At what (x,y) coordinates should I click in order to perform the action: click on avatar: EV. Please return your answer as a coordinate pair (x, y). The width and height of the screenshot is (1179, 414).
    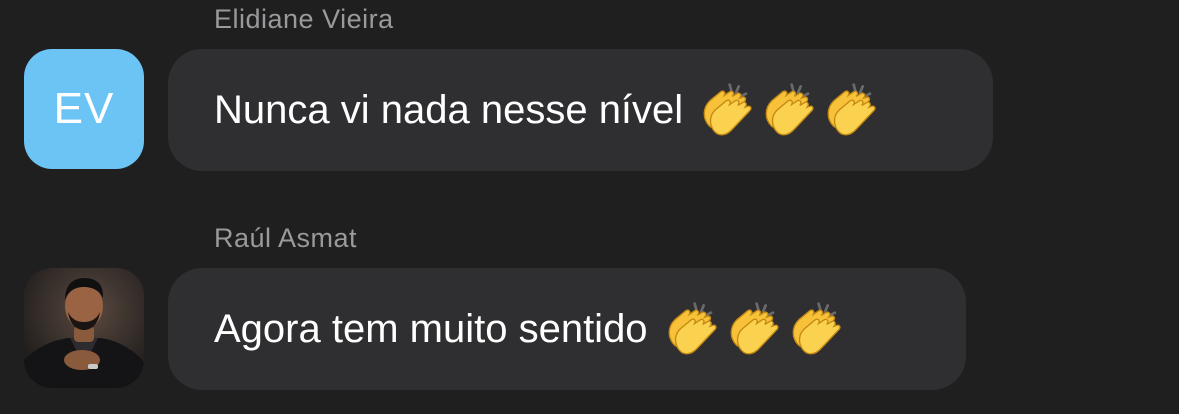
    Looking at the image, I should click on (84, 109).